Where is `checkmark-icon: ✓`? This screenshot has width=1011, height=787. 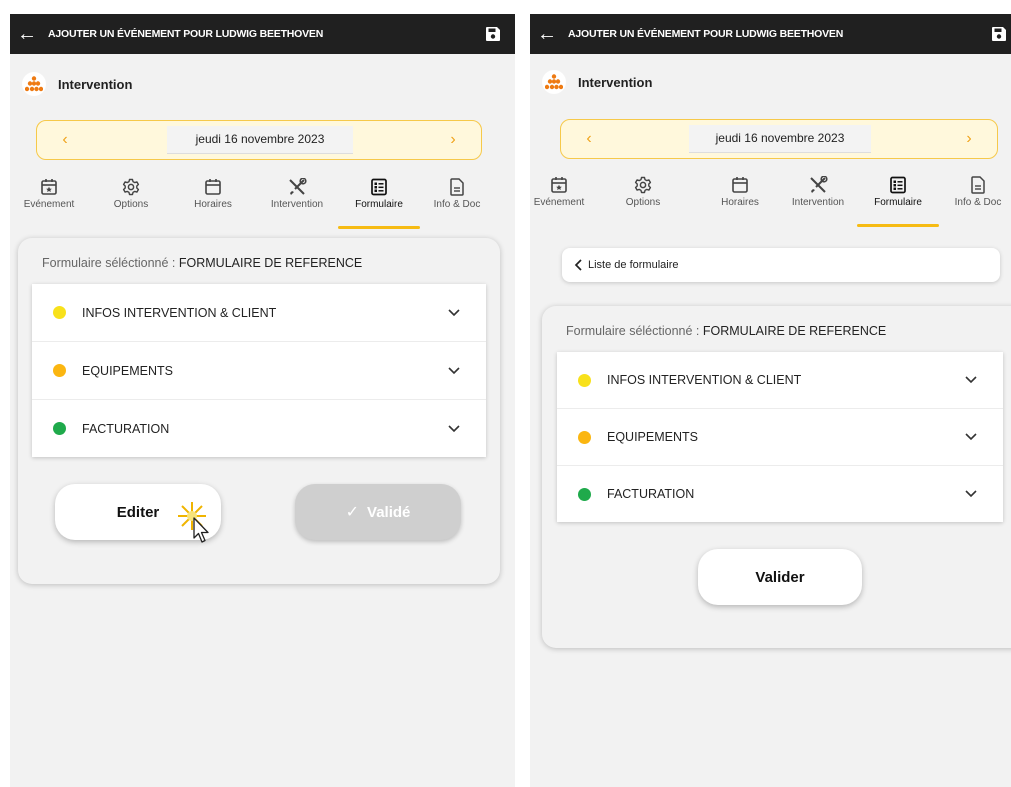 checkmark-icon: ✓ is located at coordinates (352, 512).